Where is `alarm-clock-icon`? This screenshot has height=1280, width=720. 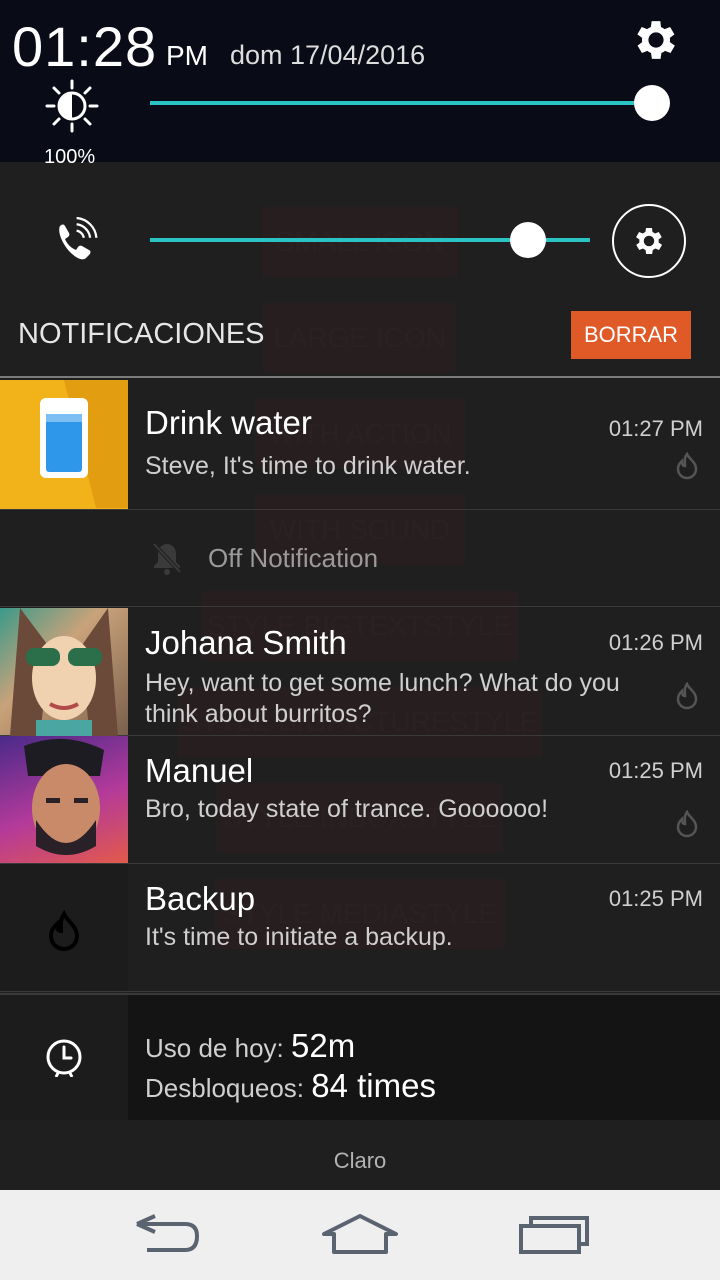
alarm-clock-icon is located at coordinates (64, 1058).